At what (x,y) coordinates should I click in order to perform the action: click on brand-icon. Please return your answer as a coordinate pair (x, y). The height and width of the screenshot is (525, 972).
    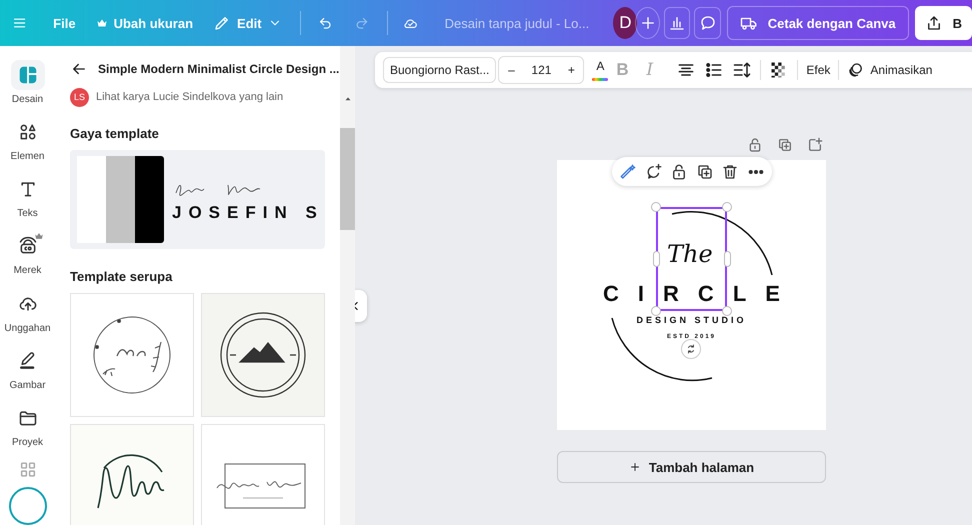
    Looking at the image, I should click on (28, 246).